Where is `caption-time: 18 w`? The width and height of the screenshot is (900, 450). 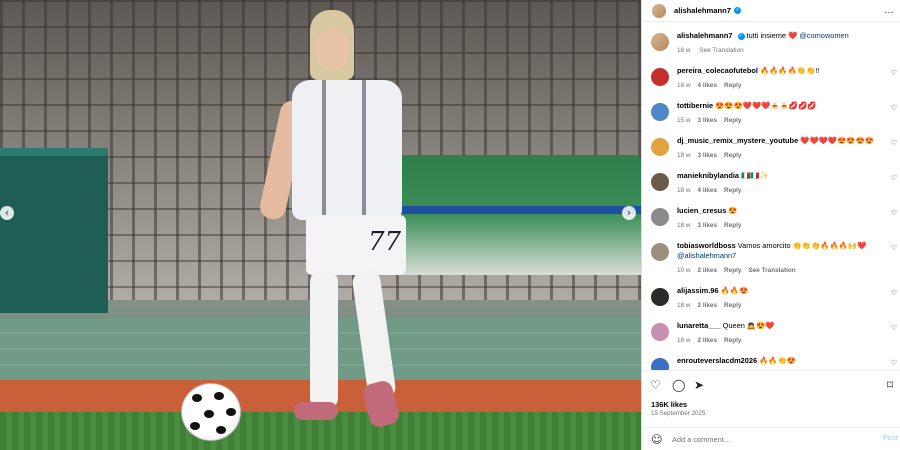 caption-time: 18 w is located at coordinates (684, 50).